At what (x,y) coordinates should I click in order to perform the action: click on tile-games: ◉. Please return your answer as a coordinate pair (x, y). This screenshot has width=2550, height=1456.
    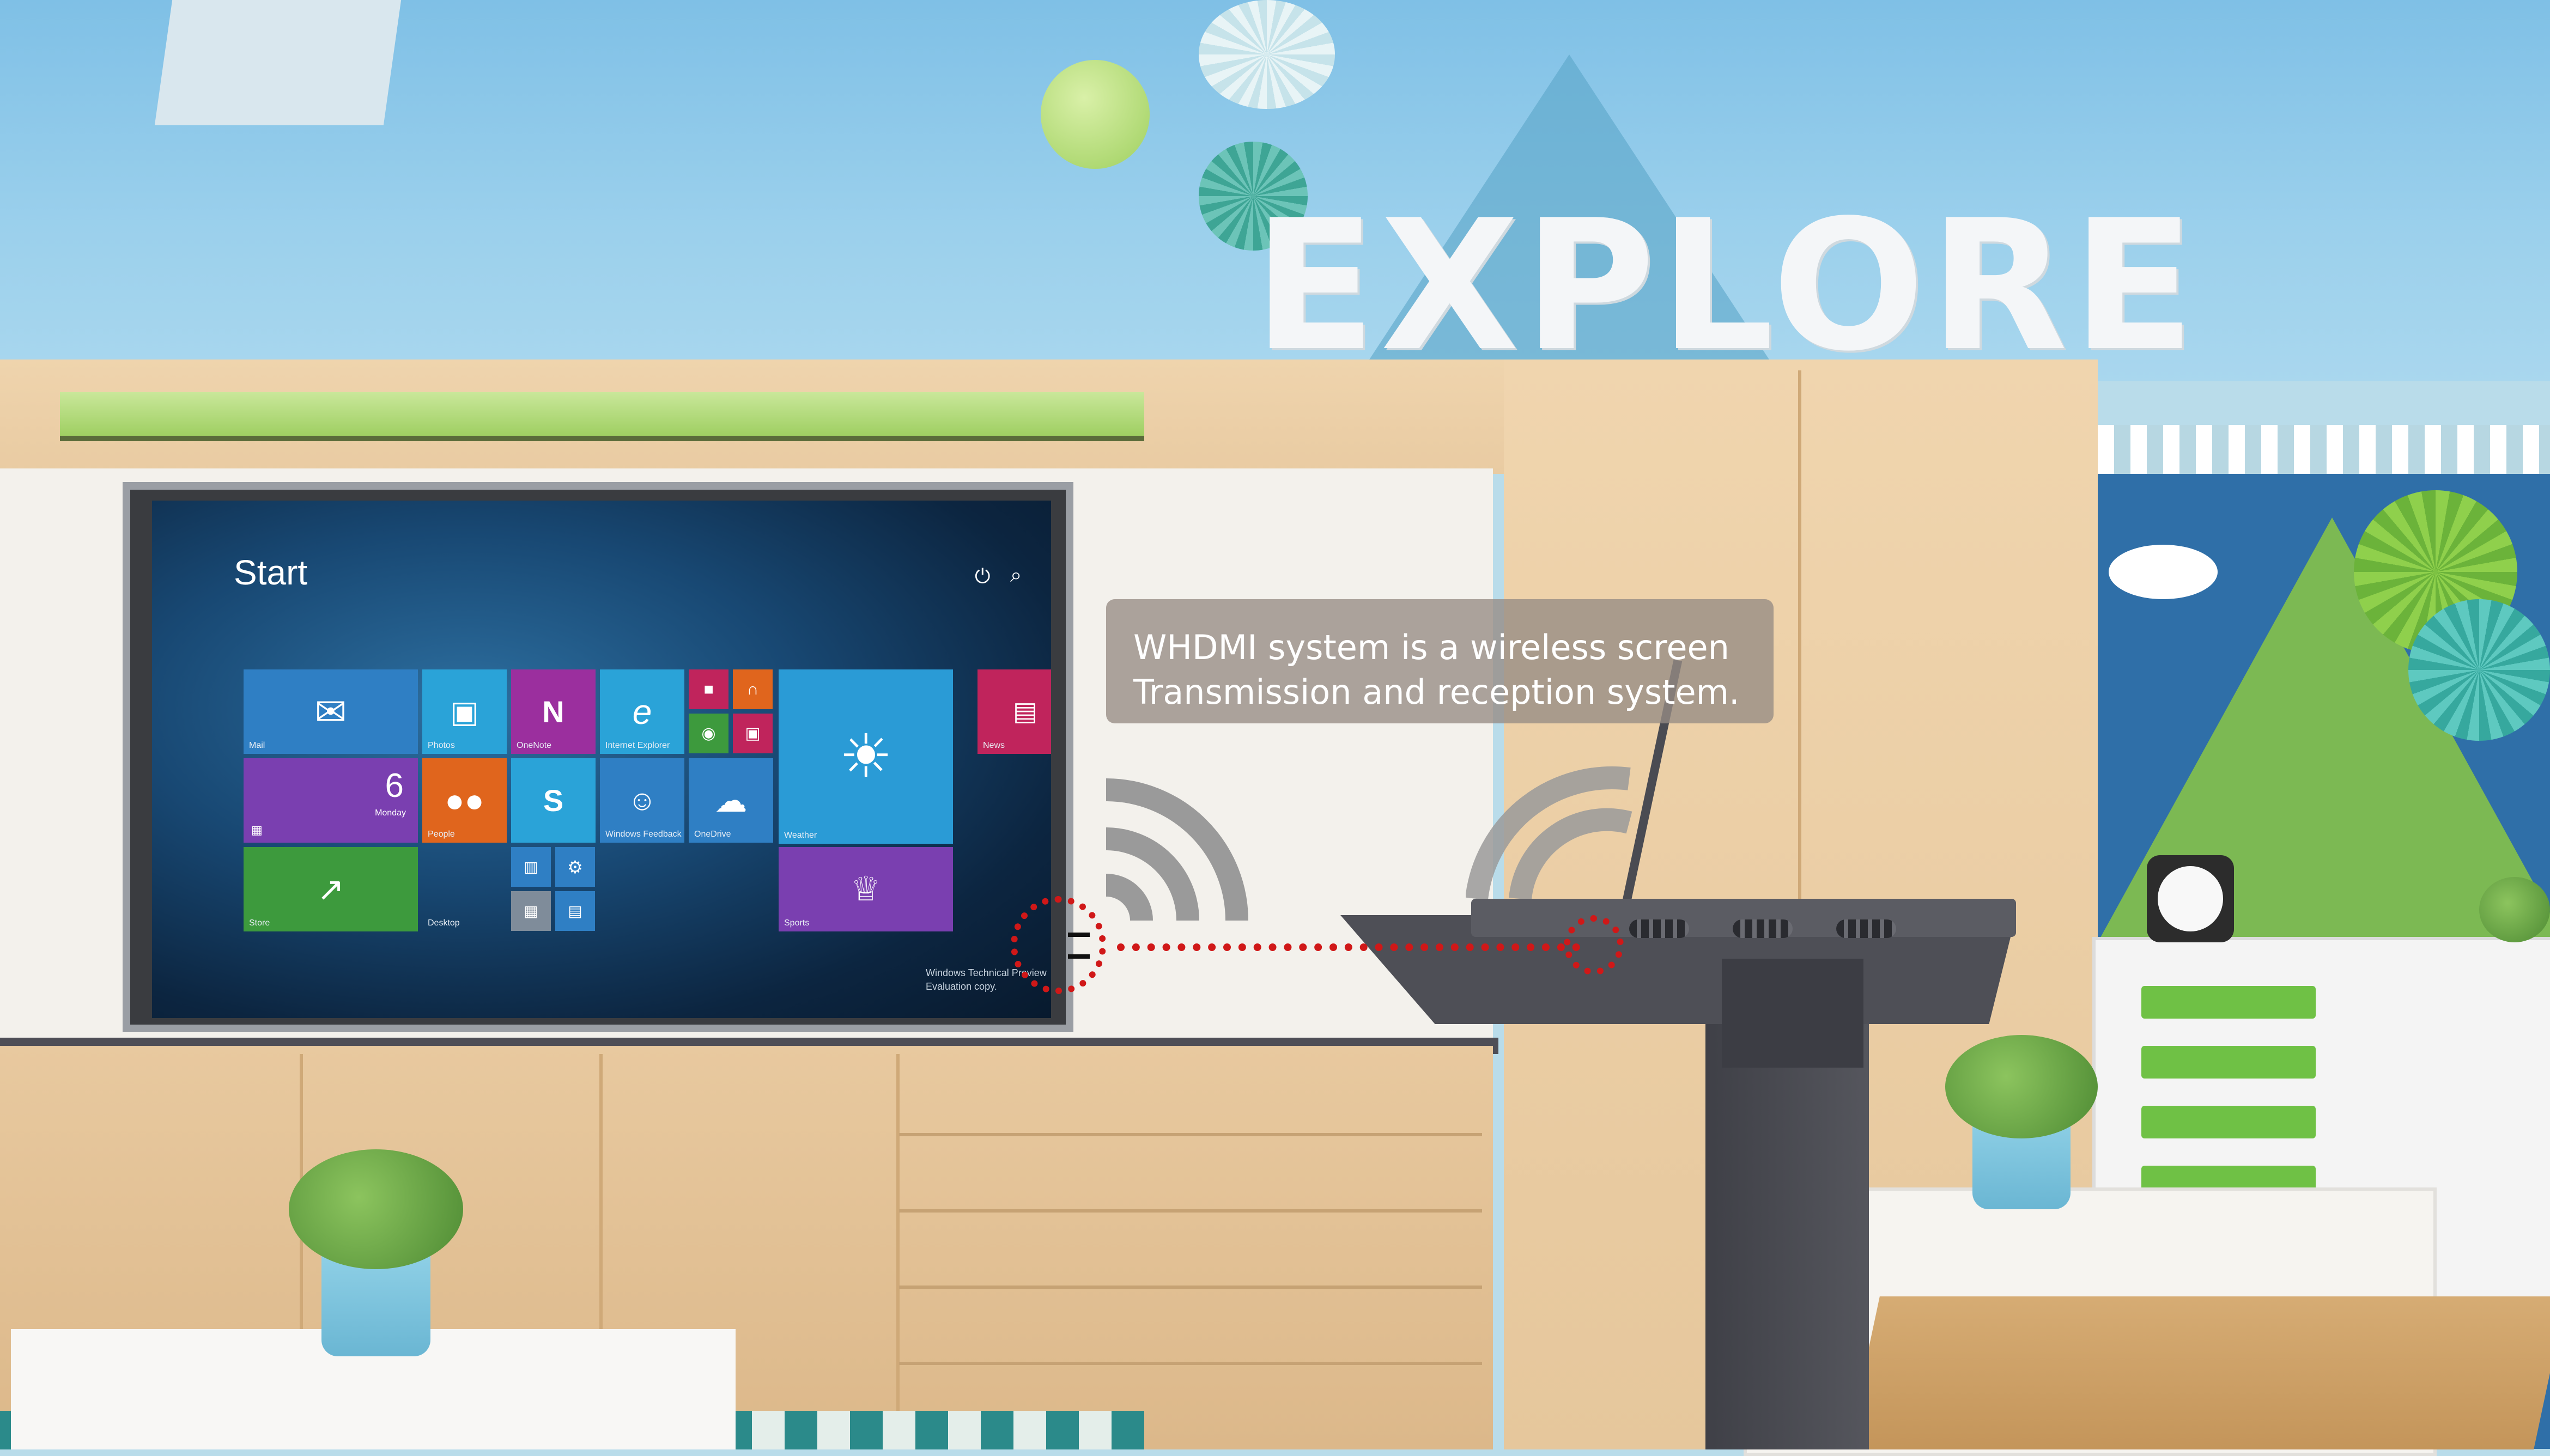
    Looking at the image, I should click on (708, 733).